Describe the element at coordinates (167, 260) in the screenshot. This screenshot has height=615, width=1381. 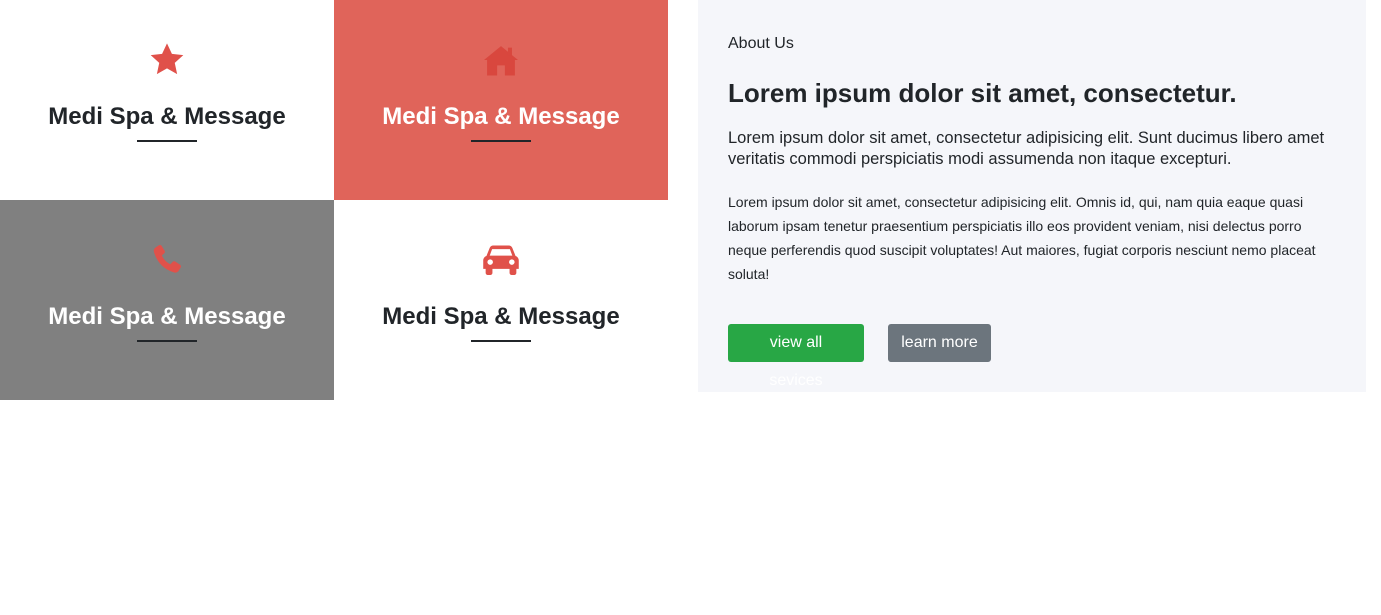
I see `phone-icon` at that location.